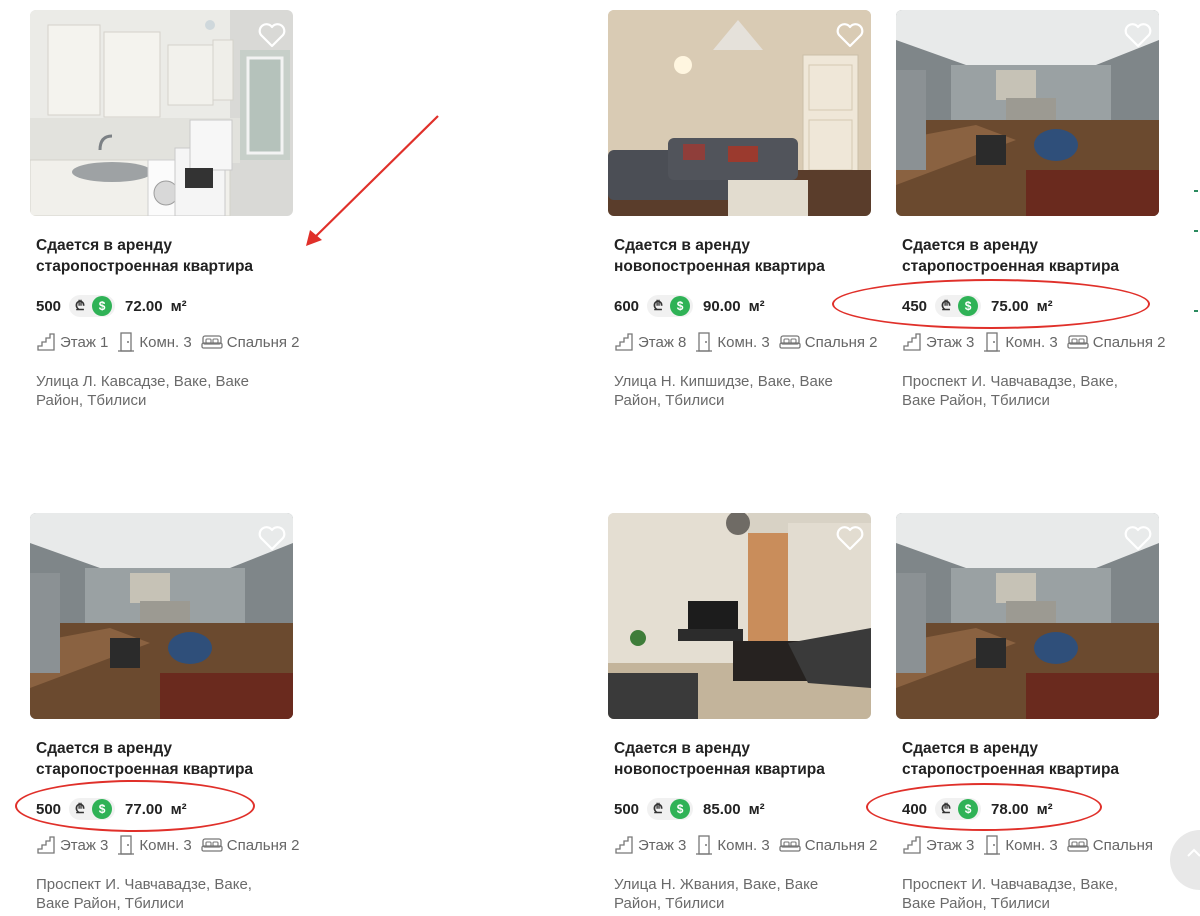 Image resolution: width=1200 pixels, height=916 pixels. What do you see at coordinates (371, 184) in the screenshot?
I see `annotation-arrow` at bounding box center [371, 184].